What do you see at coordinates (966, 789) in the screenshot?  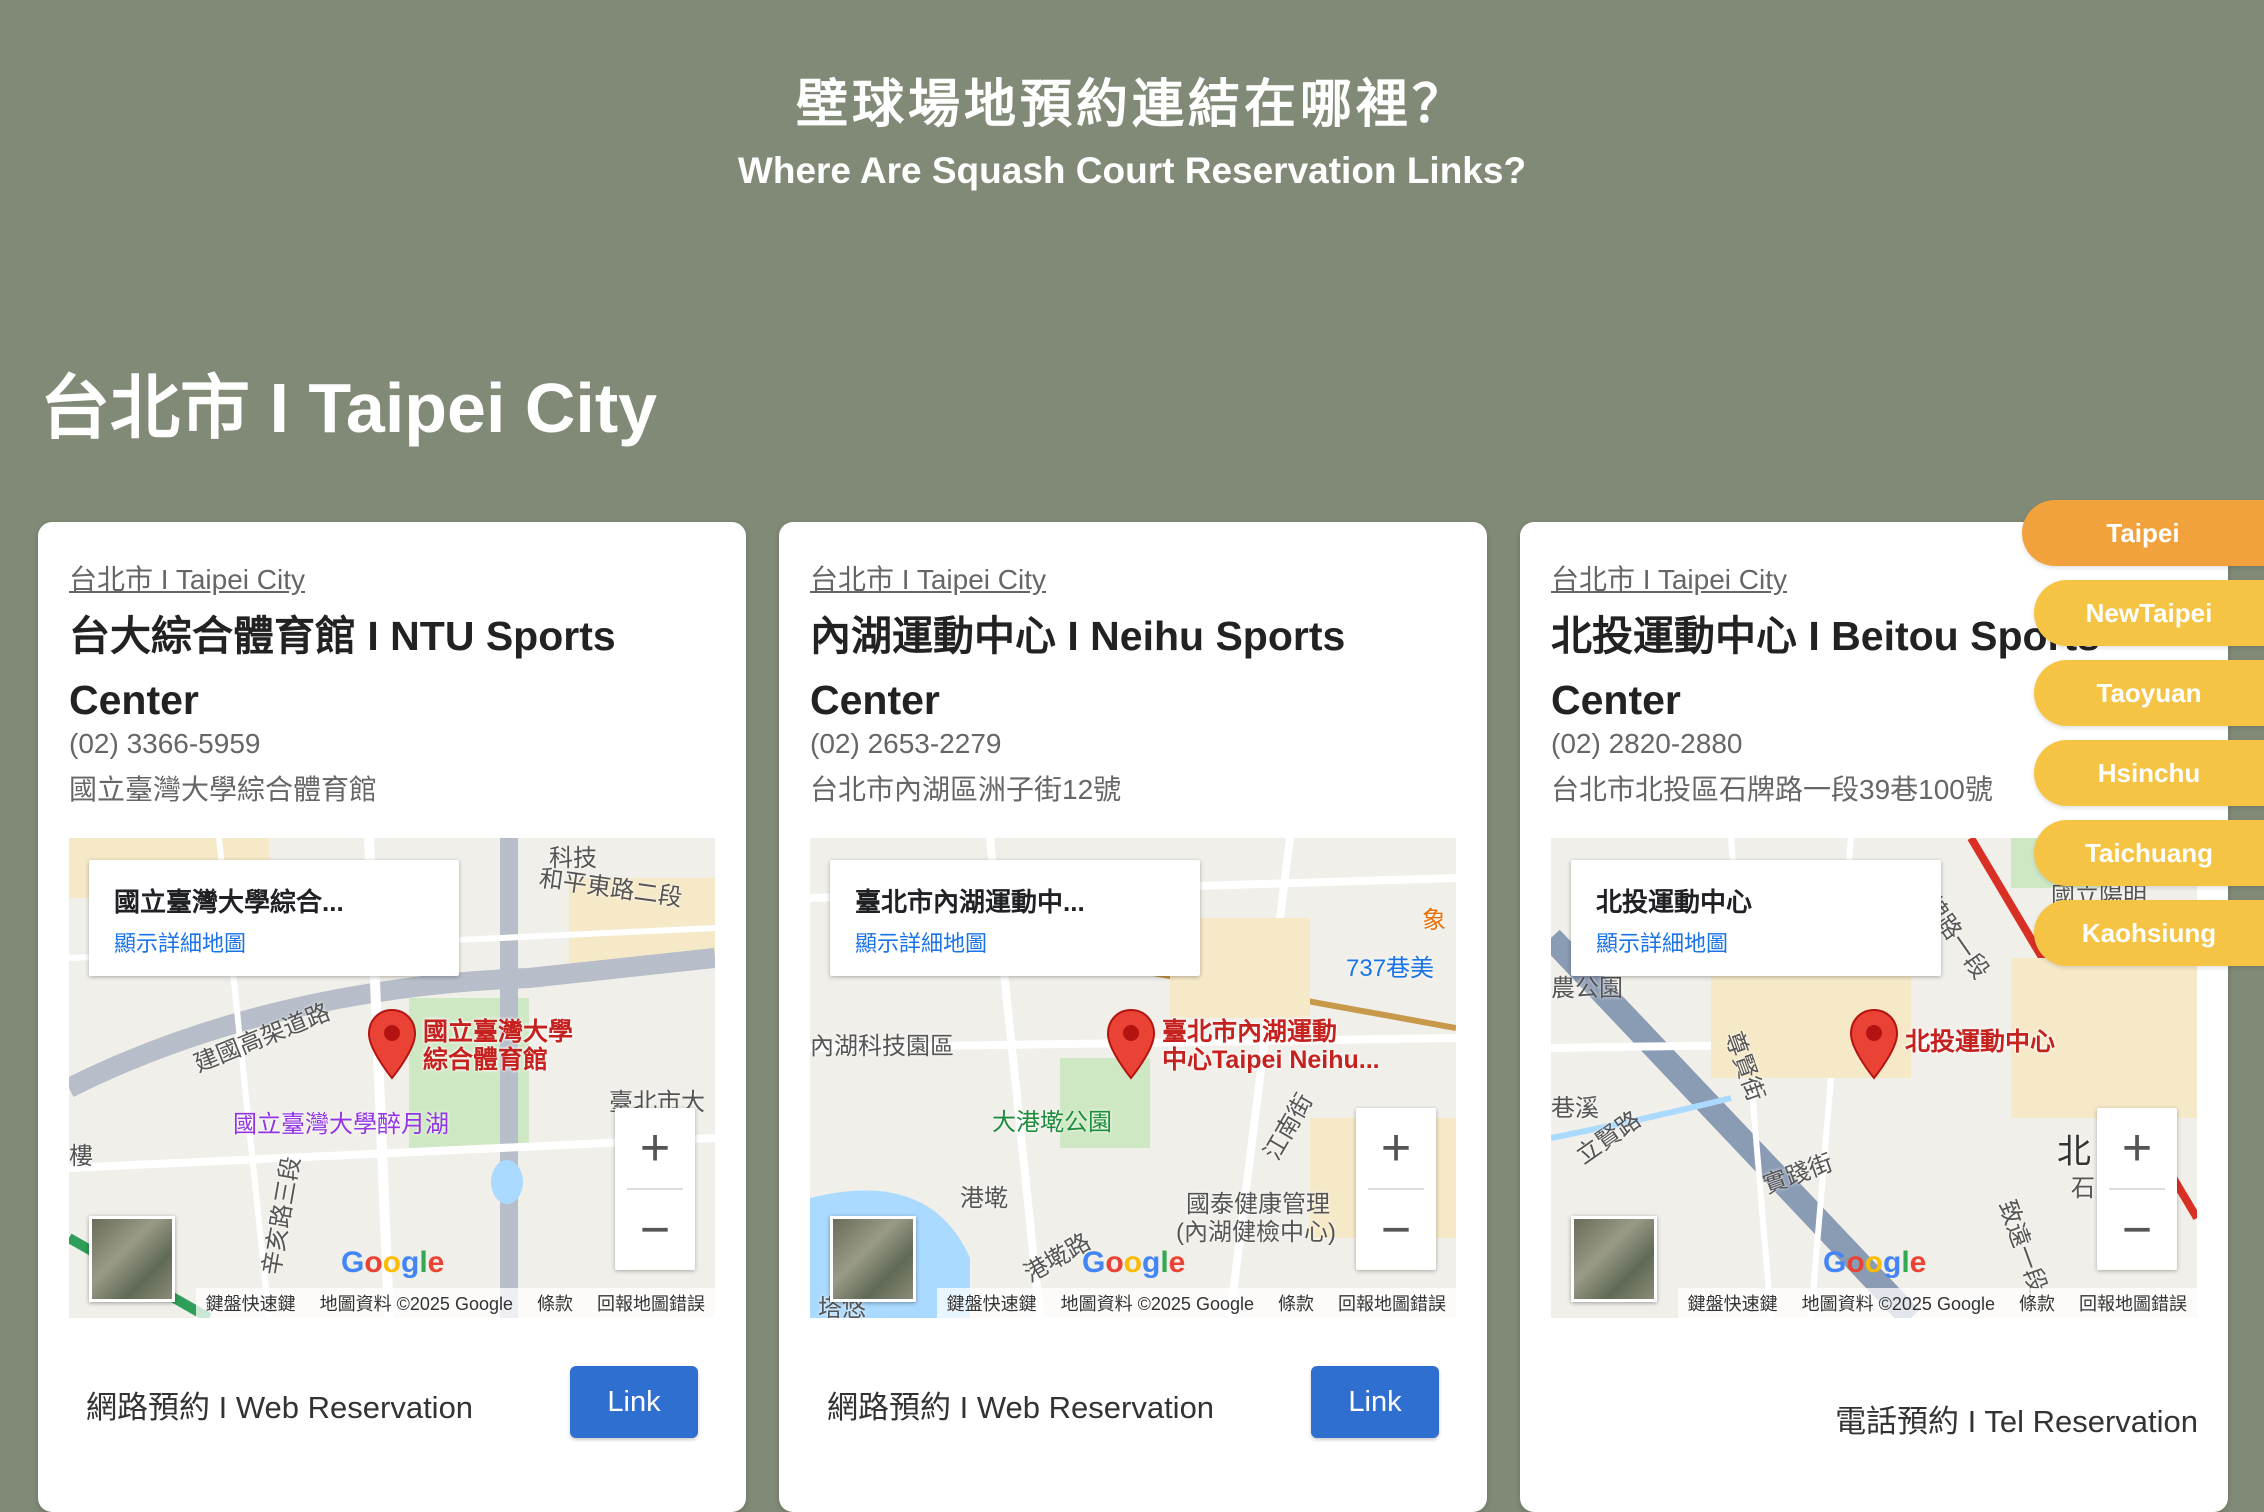 I see `card-address: 台北市內湖區洲子街12號` at bounding box center [966, 789].